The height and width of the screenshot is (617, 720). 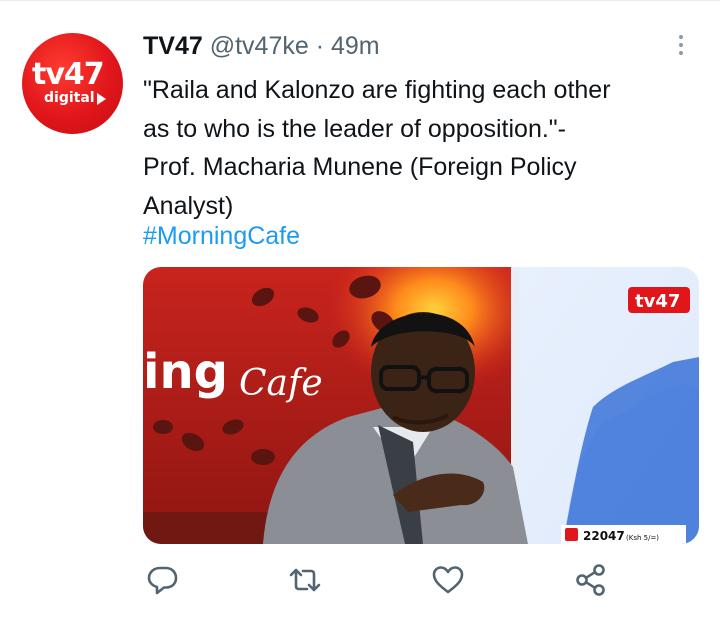 I want to click on avatar: tv47 digital, so click(x=72, y=83).